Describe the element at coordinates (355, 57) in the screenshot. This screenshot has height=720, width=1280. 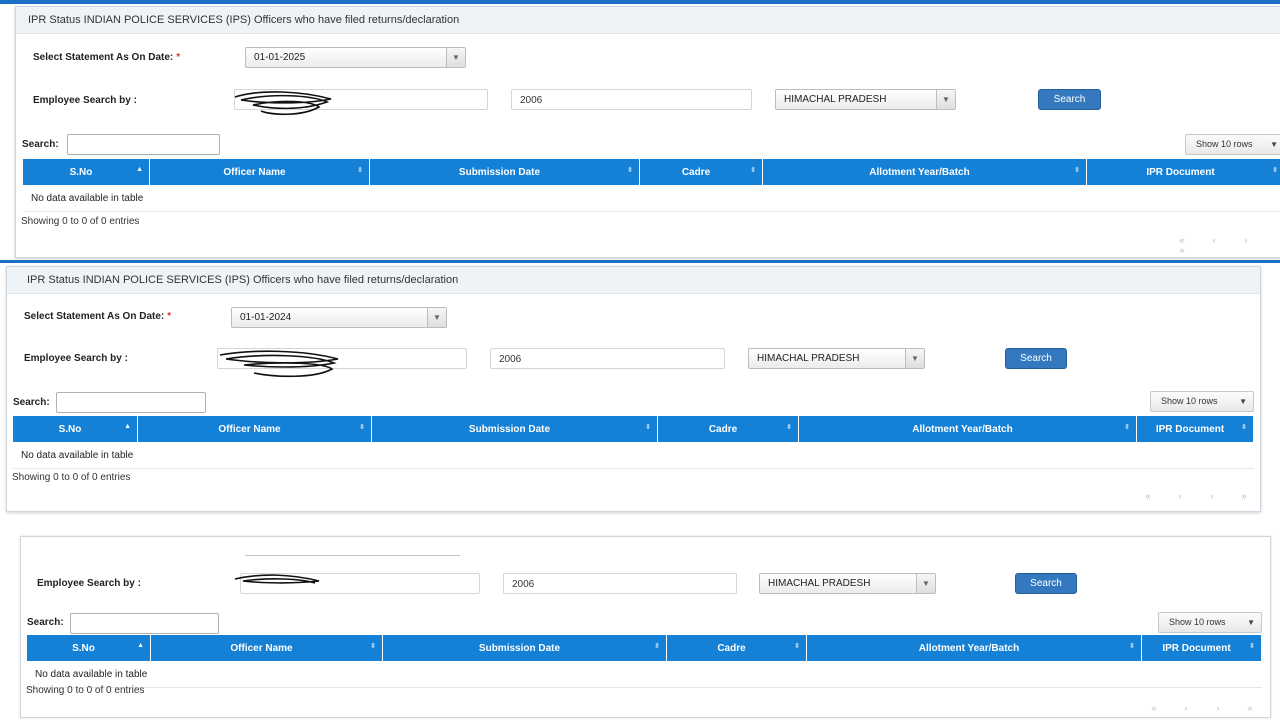
I see `statement-date-select: 01-01-2025 ▼` at that location.